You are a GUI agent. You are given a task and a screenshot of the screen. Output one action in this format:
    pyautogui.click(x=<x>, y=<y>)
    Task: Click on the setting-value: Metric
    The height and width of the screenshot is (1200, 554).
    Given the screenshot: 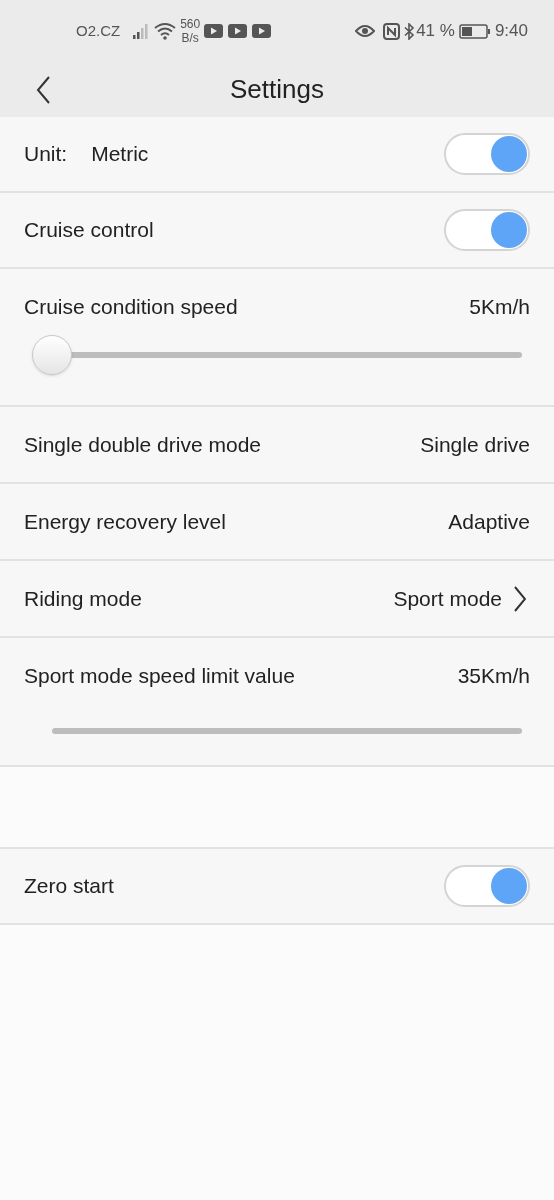 What is the action you would take?
    pyautogui.click(x=120, y=154)
    